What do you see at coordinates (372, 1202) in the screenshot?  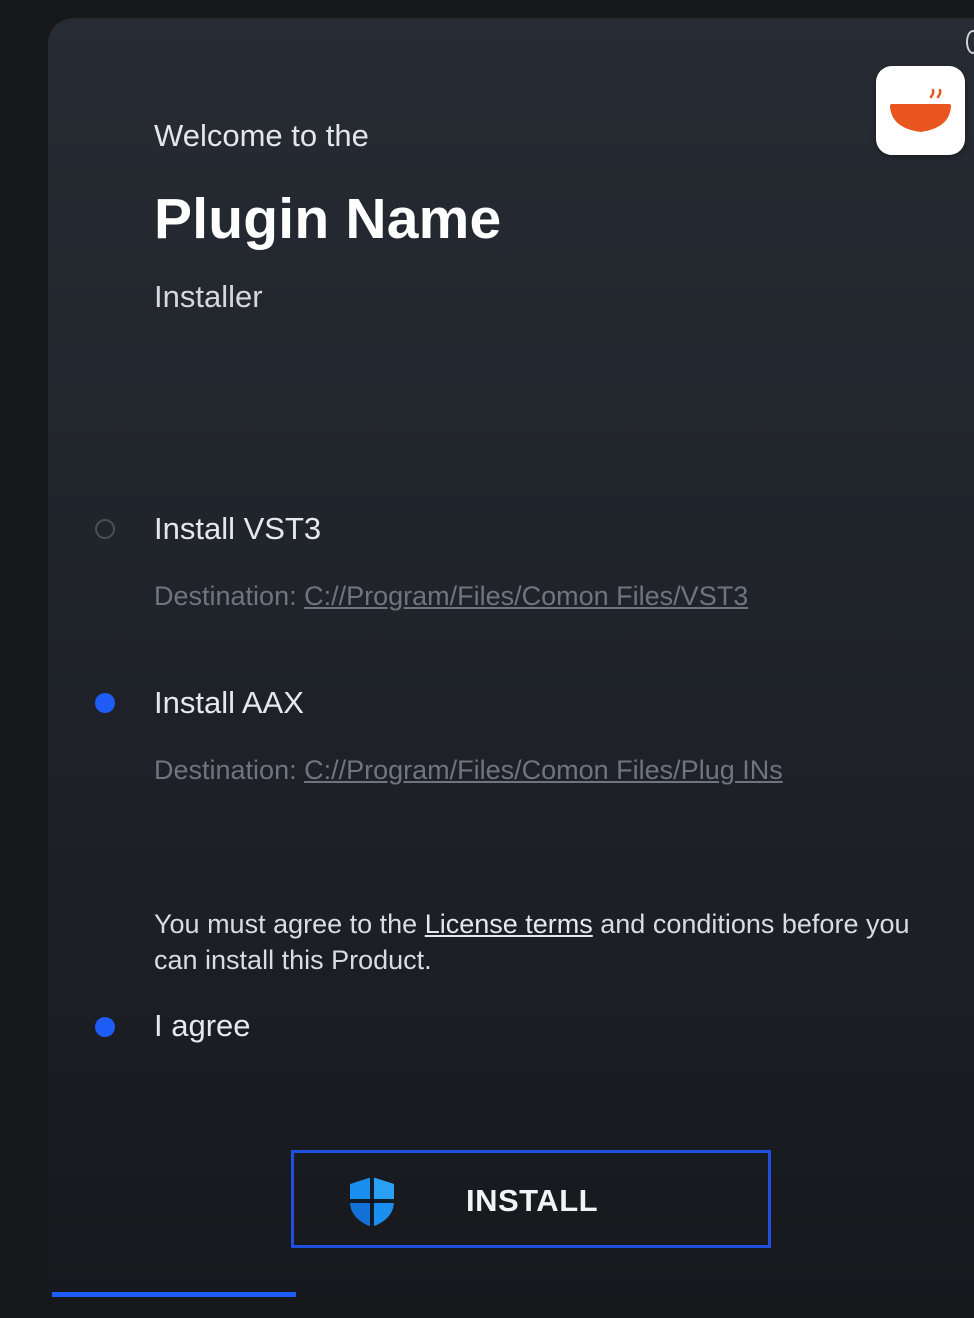 I see `shield-icon` at bounding box center [372, 1202].